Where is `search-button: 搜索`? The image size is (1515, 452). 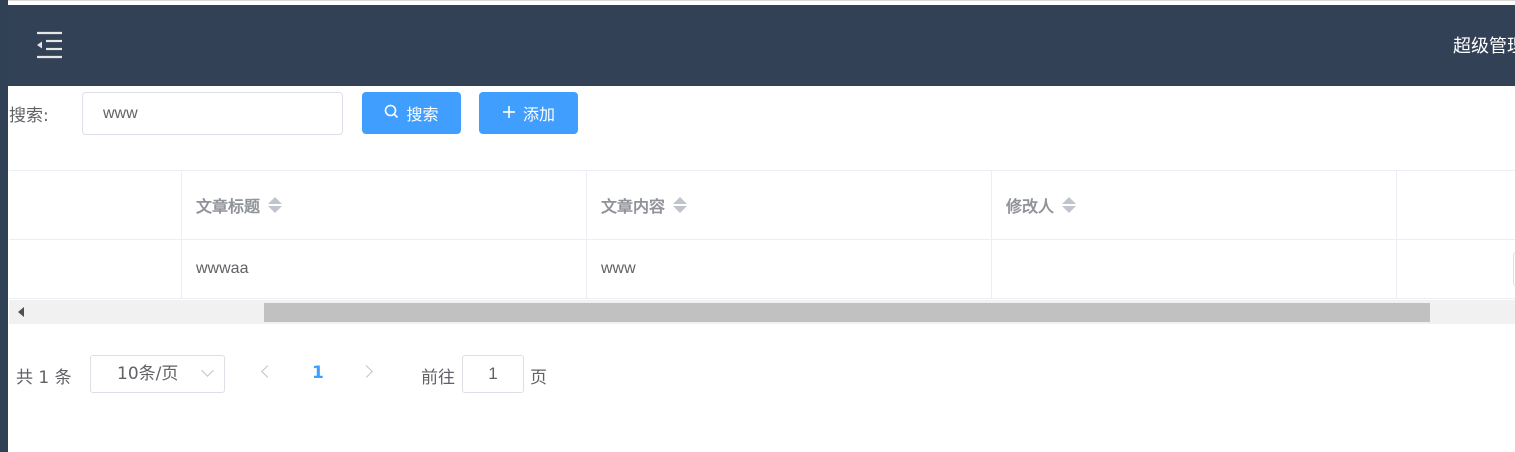
search-button: 搜索 is located at coordinates (411, 113).